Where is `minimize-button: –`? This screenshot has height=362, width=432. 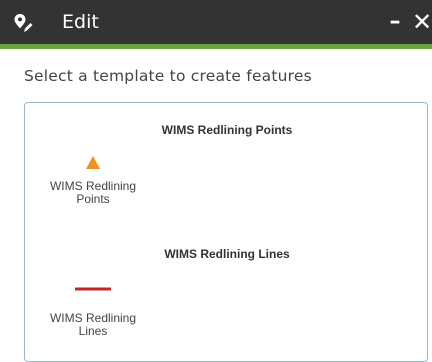 minimize-button: – is located at coordinates (395, 22).